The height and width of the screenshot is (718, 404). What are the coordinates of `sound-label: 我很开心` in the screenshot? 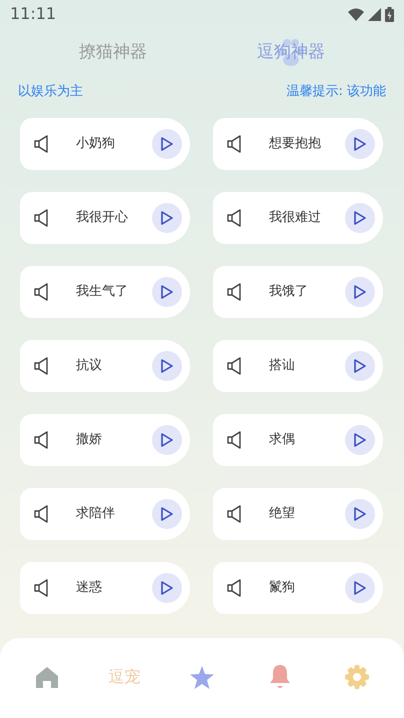 It's located at (102, 218).